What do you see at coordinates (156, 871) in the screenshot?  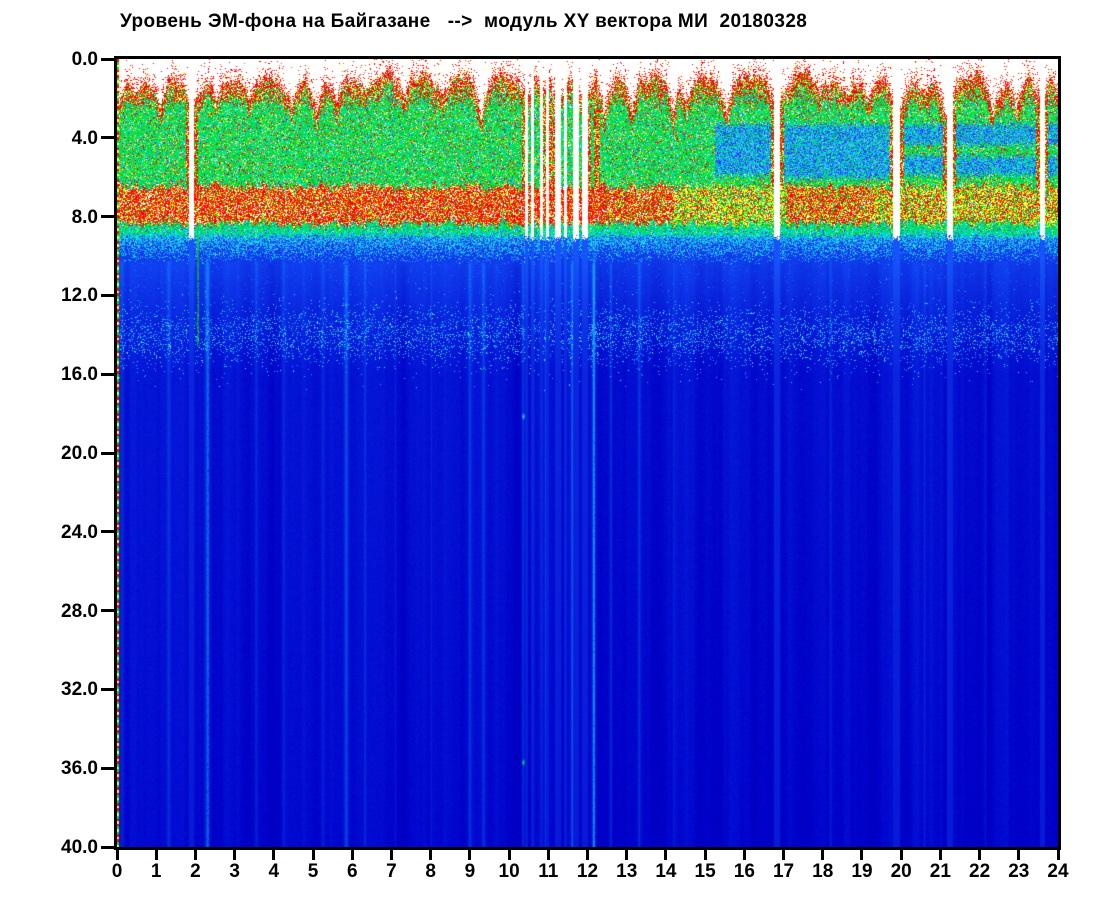 I see `x-tick-label: 1` at bounding box center [156, 871].